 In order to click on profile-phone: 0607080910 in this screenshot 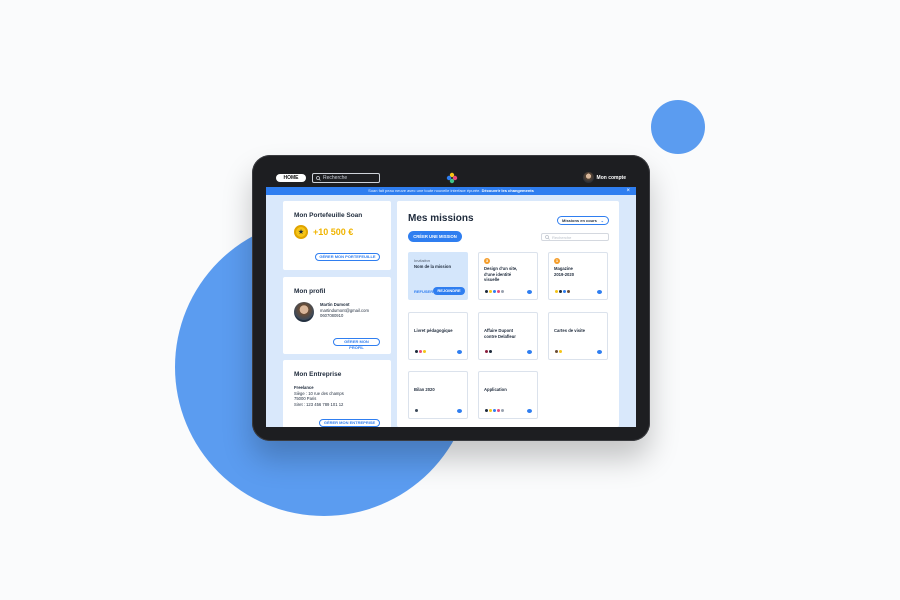, I will do `click(332, 315)`.